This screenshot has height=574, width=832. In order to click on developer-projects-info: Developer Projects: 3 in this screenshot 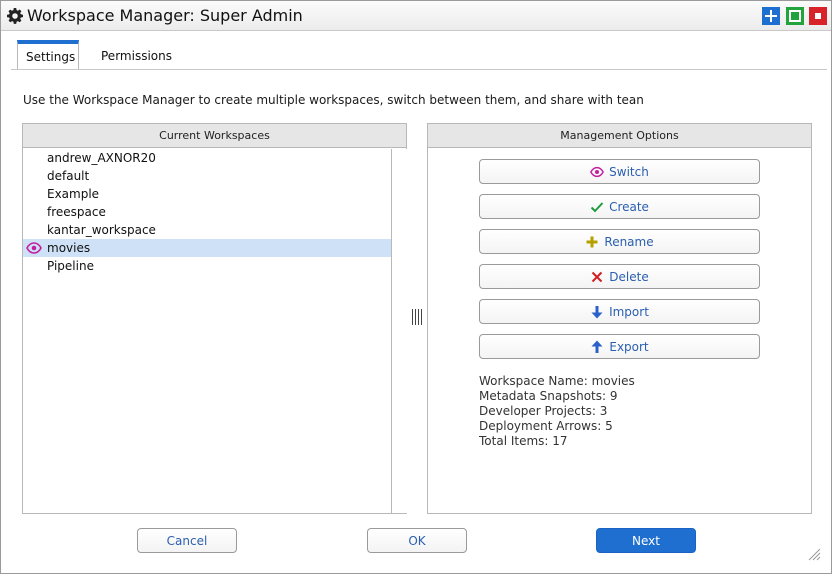, I will do `click(543, 411)`.